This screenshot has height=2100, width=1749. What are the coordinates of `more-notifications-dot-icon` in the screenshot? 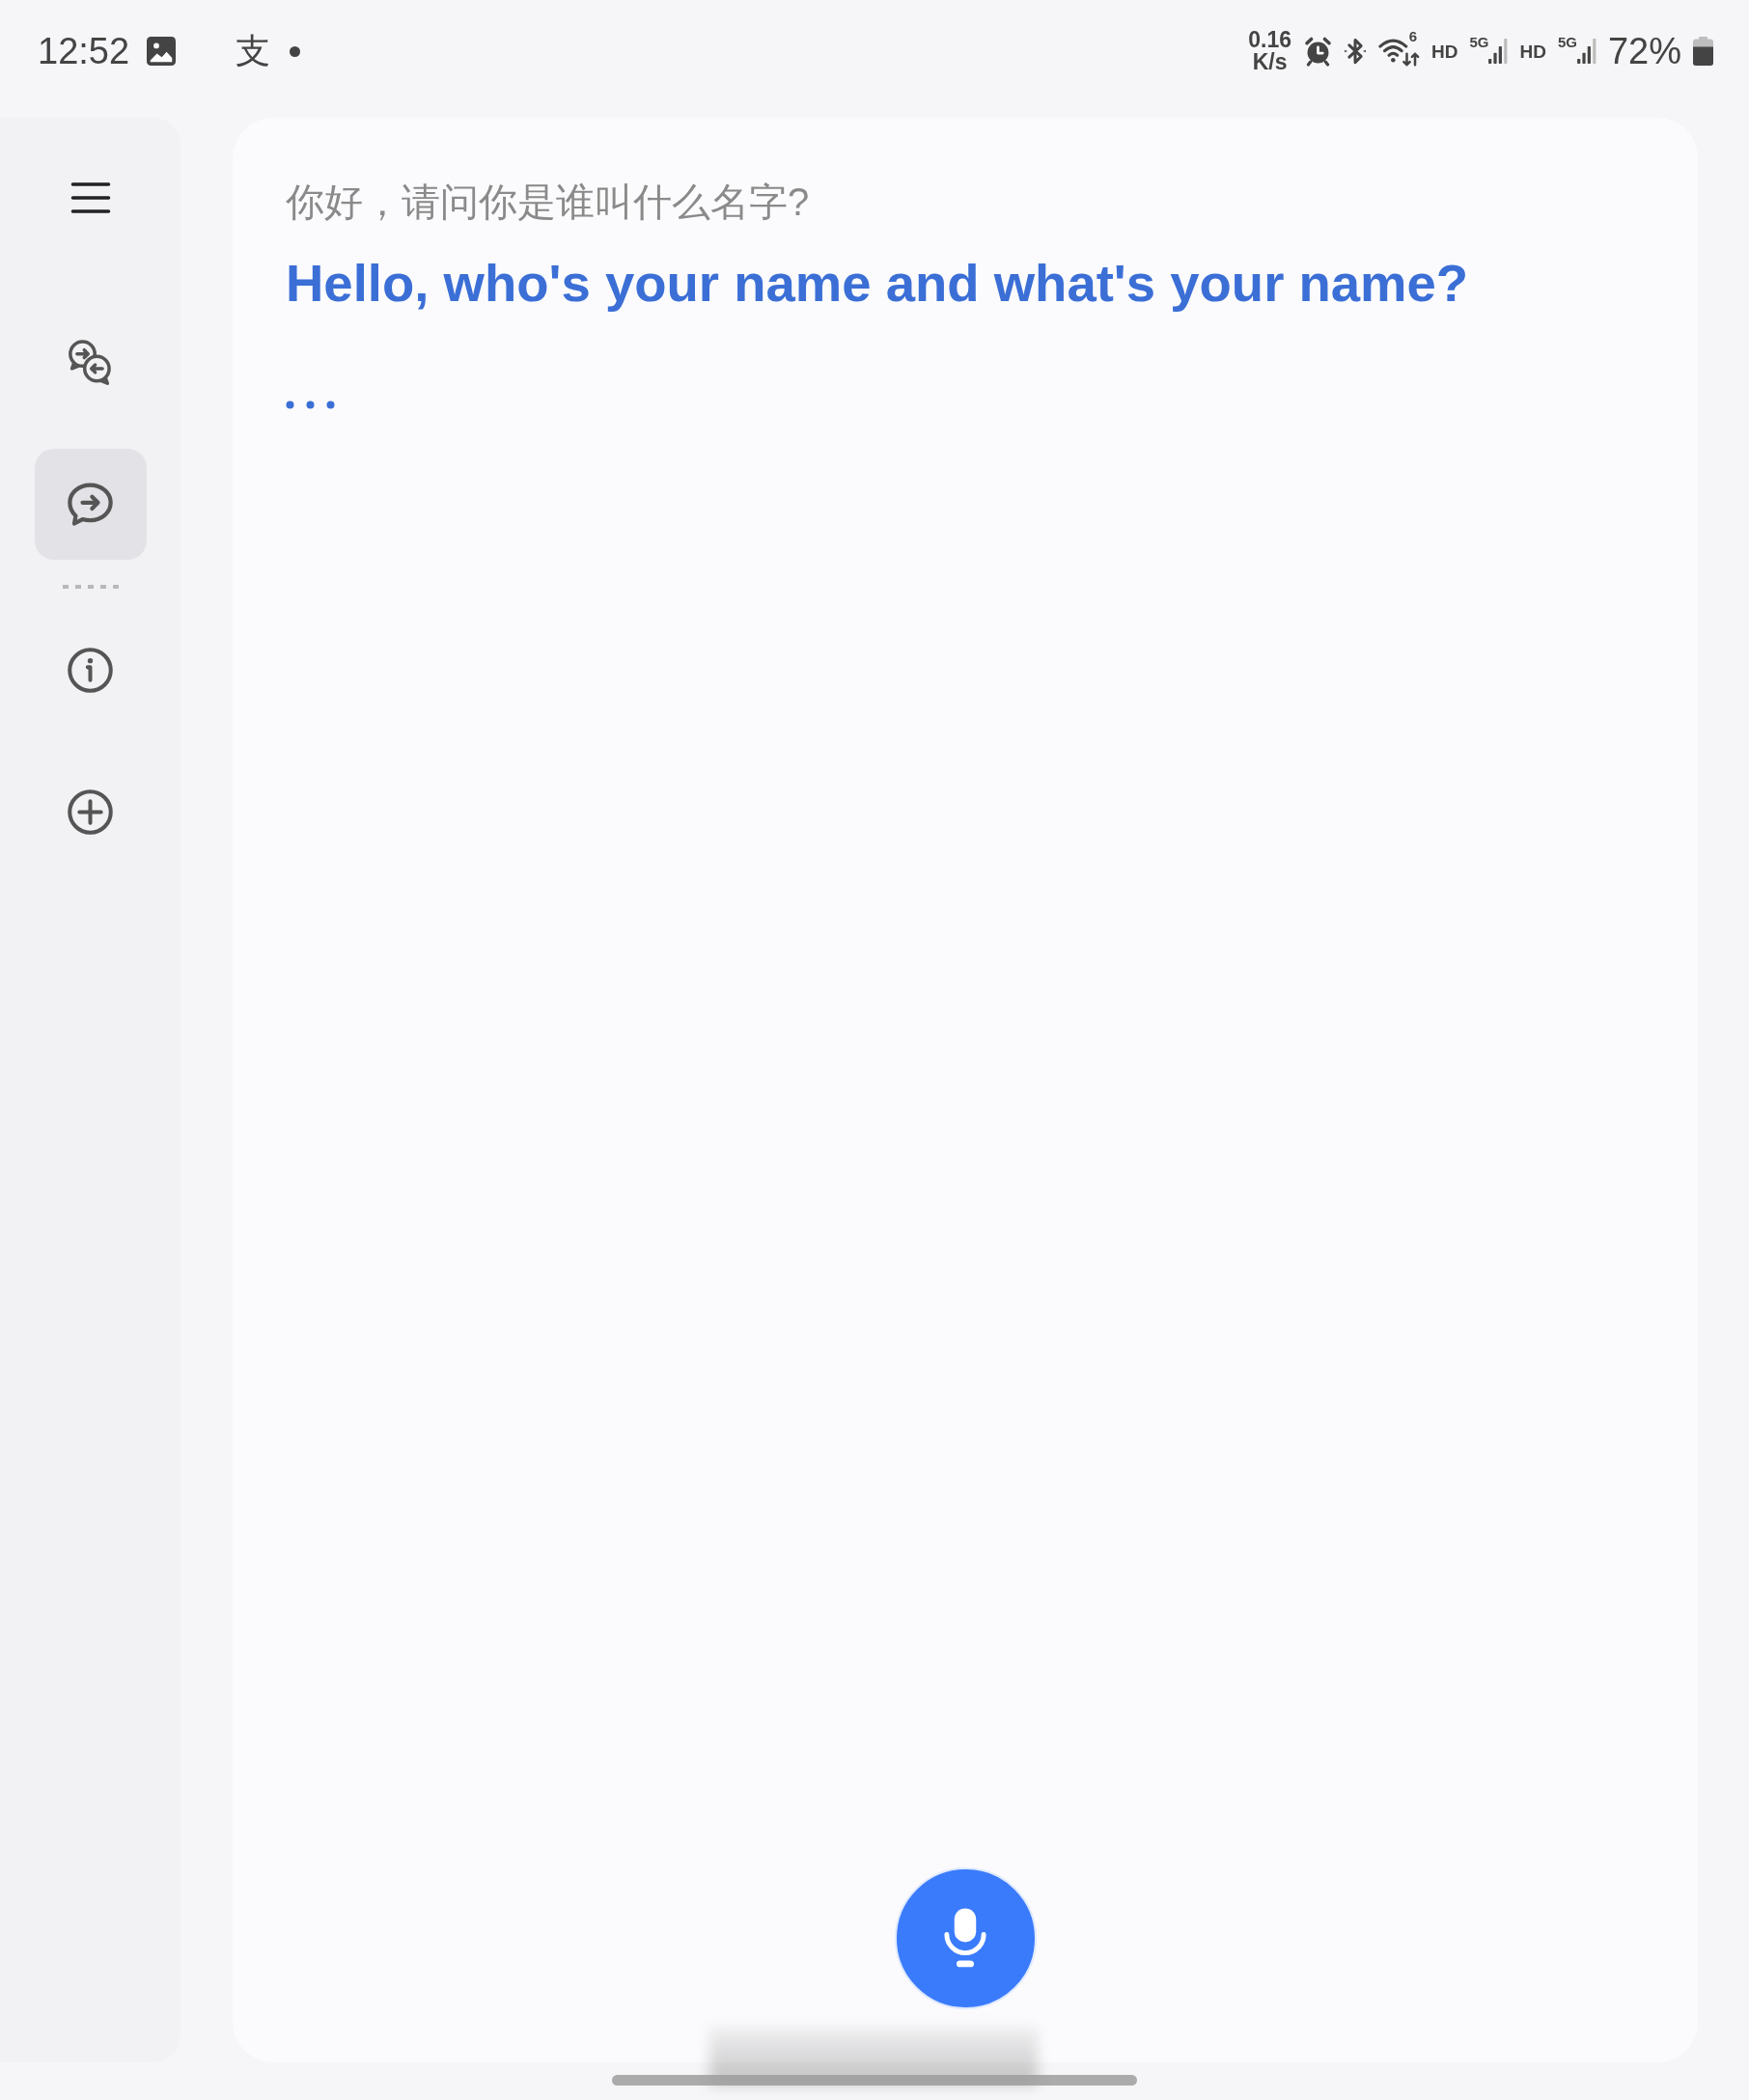 It's located at (296, 51).